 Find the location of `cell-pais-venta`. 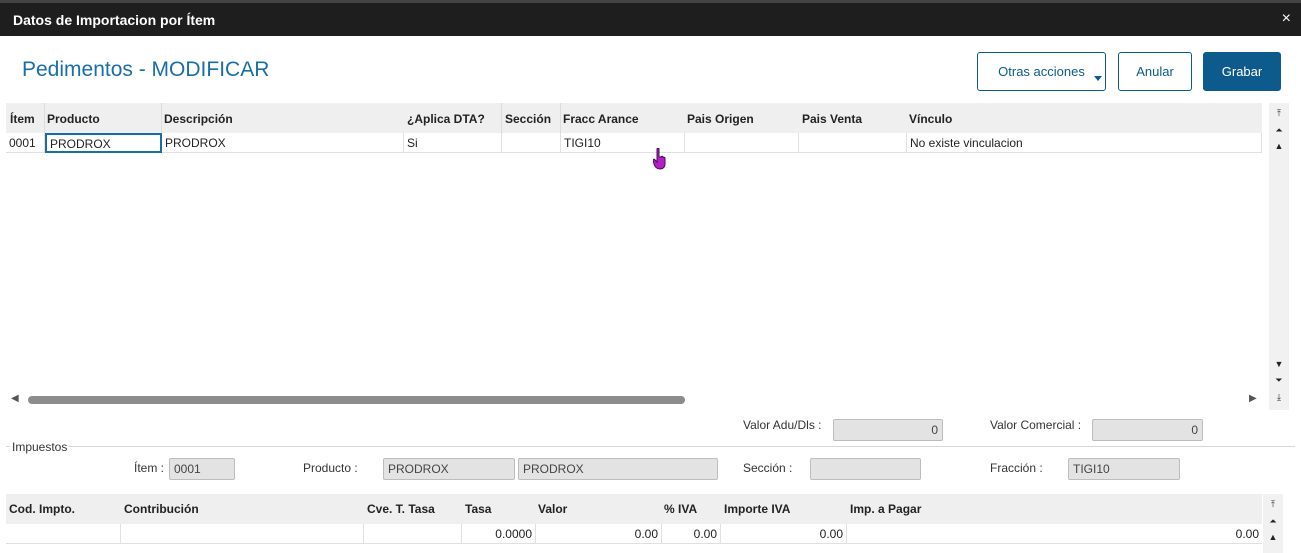

cell-pais-venta is located at coordinates (853, 143).